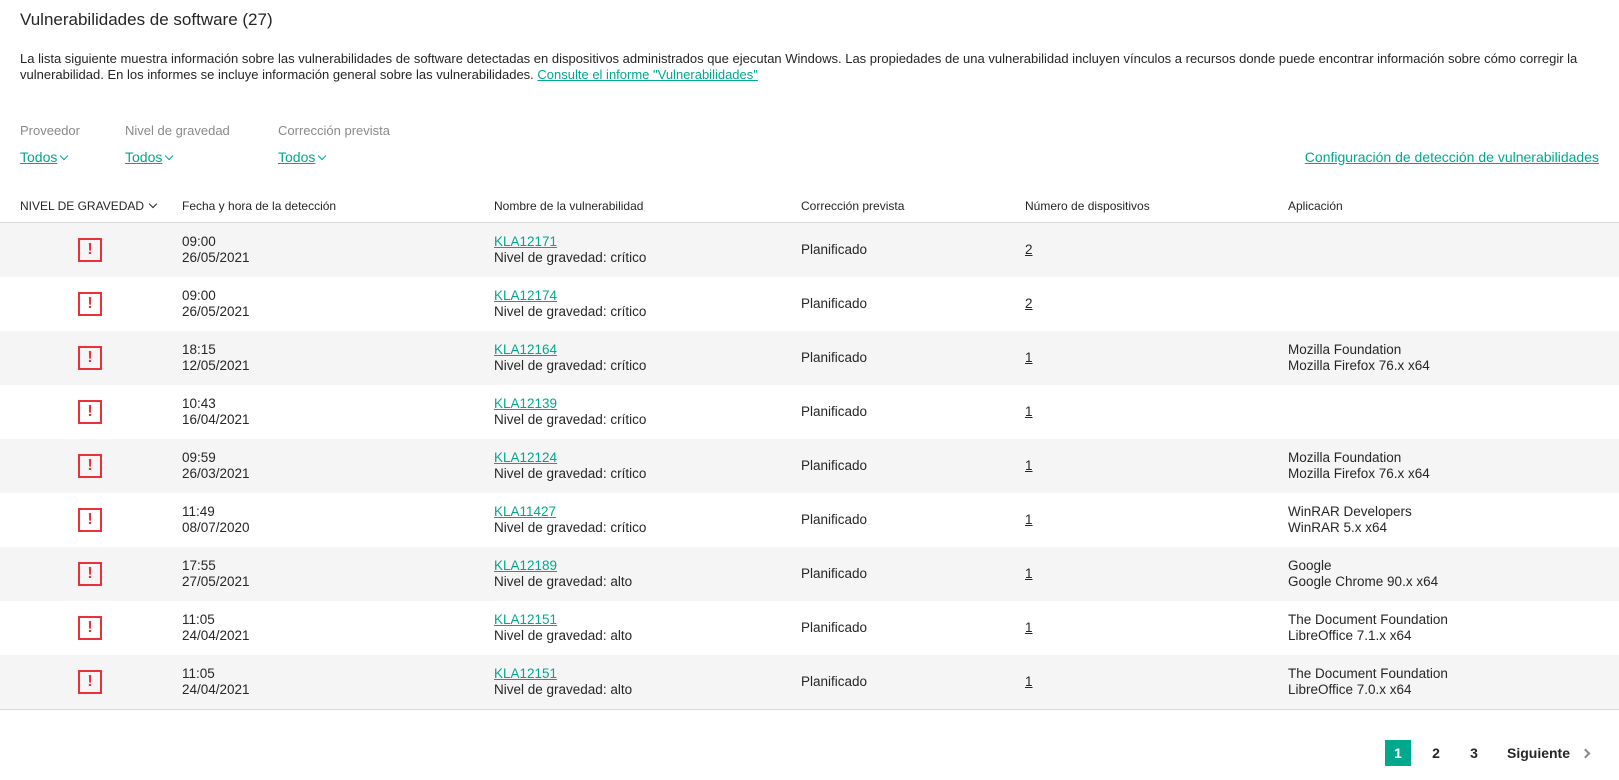 The height and width of the screenshot is (780, 1619). I want to click on vulnerability-id-link: KLA11427, so click(570, 512).